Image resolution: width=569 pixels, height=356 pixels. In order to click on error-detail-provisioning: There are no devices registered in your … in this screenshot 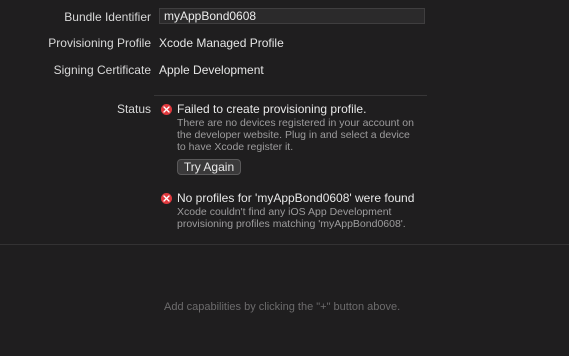, I will do `click(307, 135)`.